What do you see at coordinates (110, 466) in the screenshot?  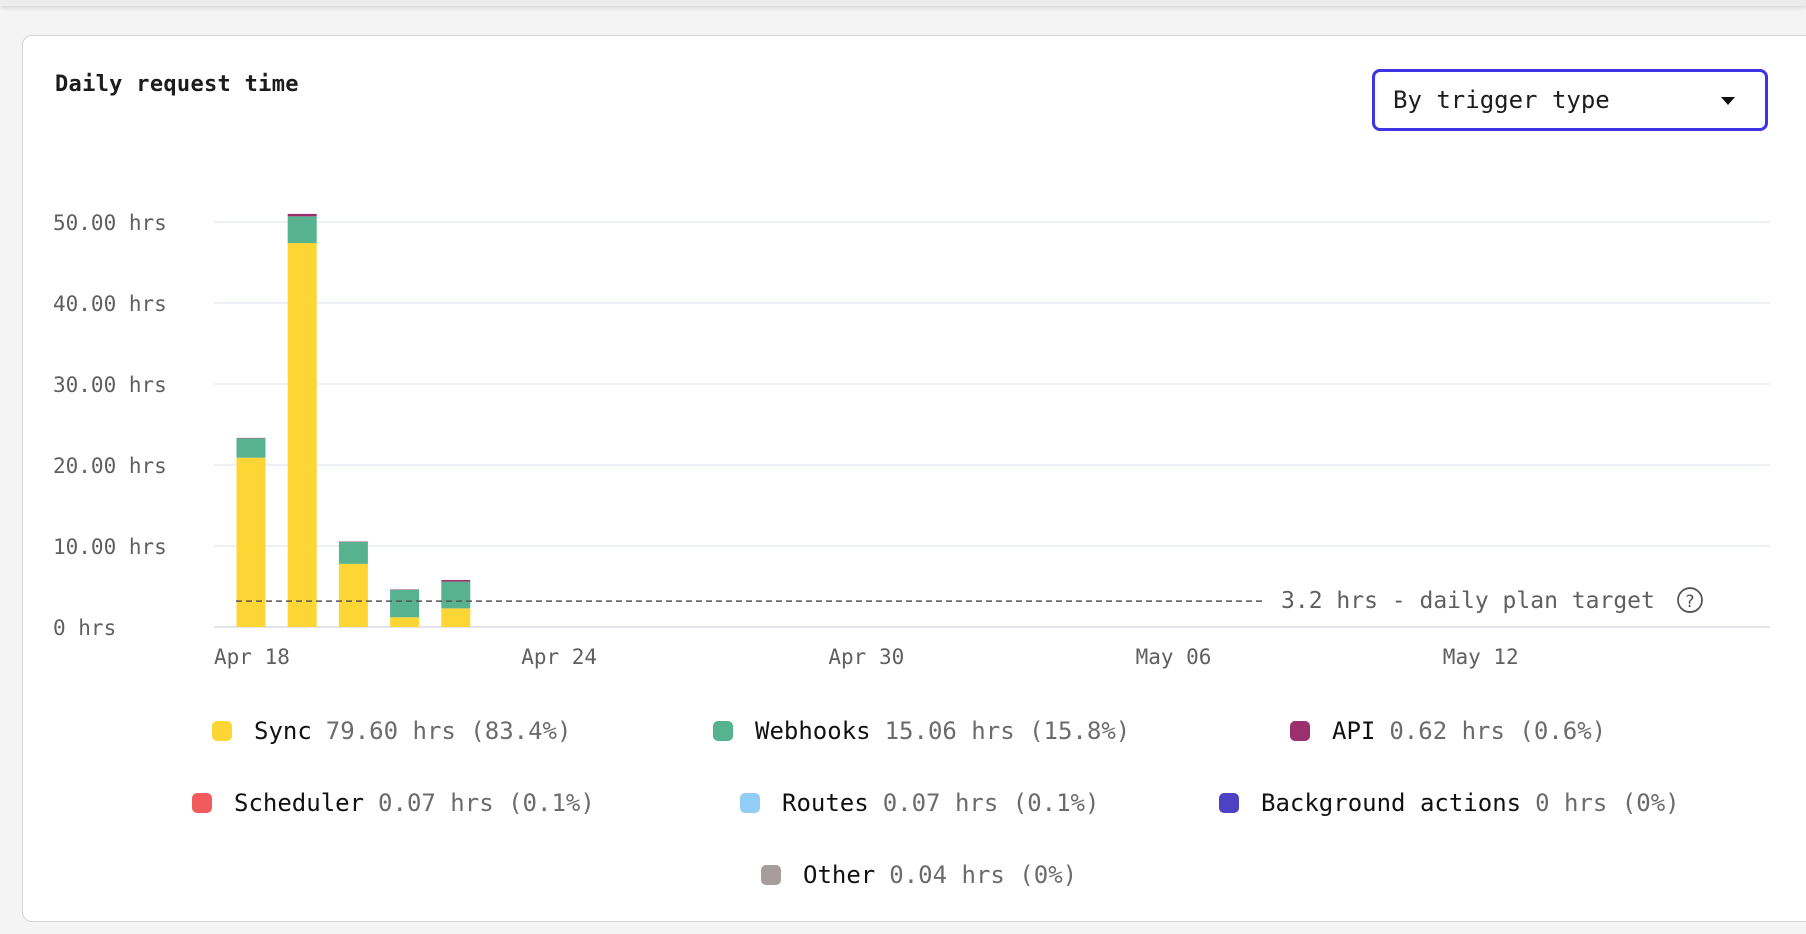 I see `y-tick-label: 20.00 hrs` at bounding box center [110, 466].